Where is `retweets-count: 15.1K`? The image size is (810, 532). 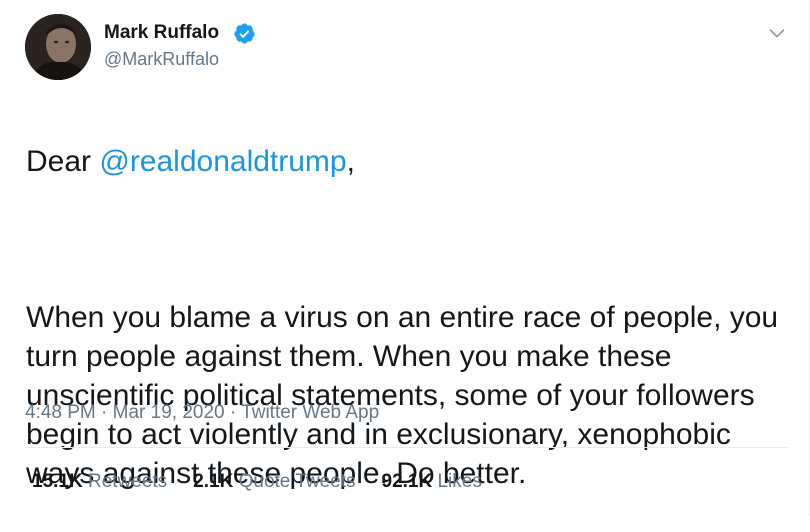 retweets-count: 15.1K is located at coordinates (57, 481).